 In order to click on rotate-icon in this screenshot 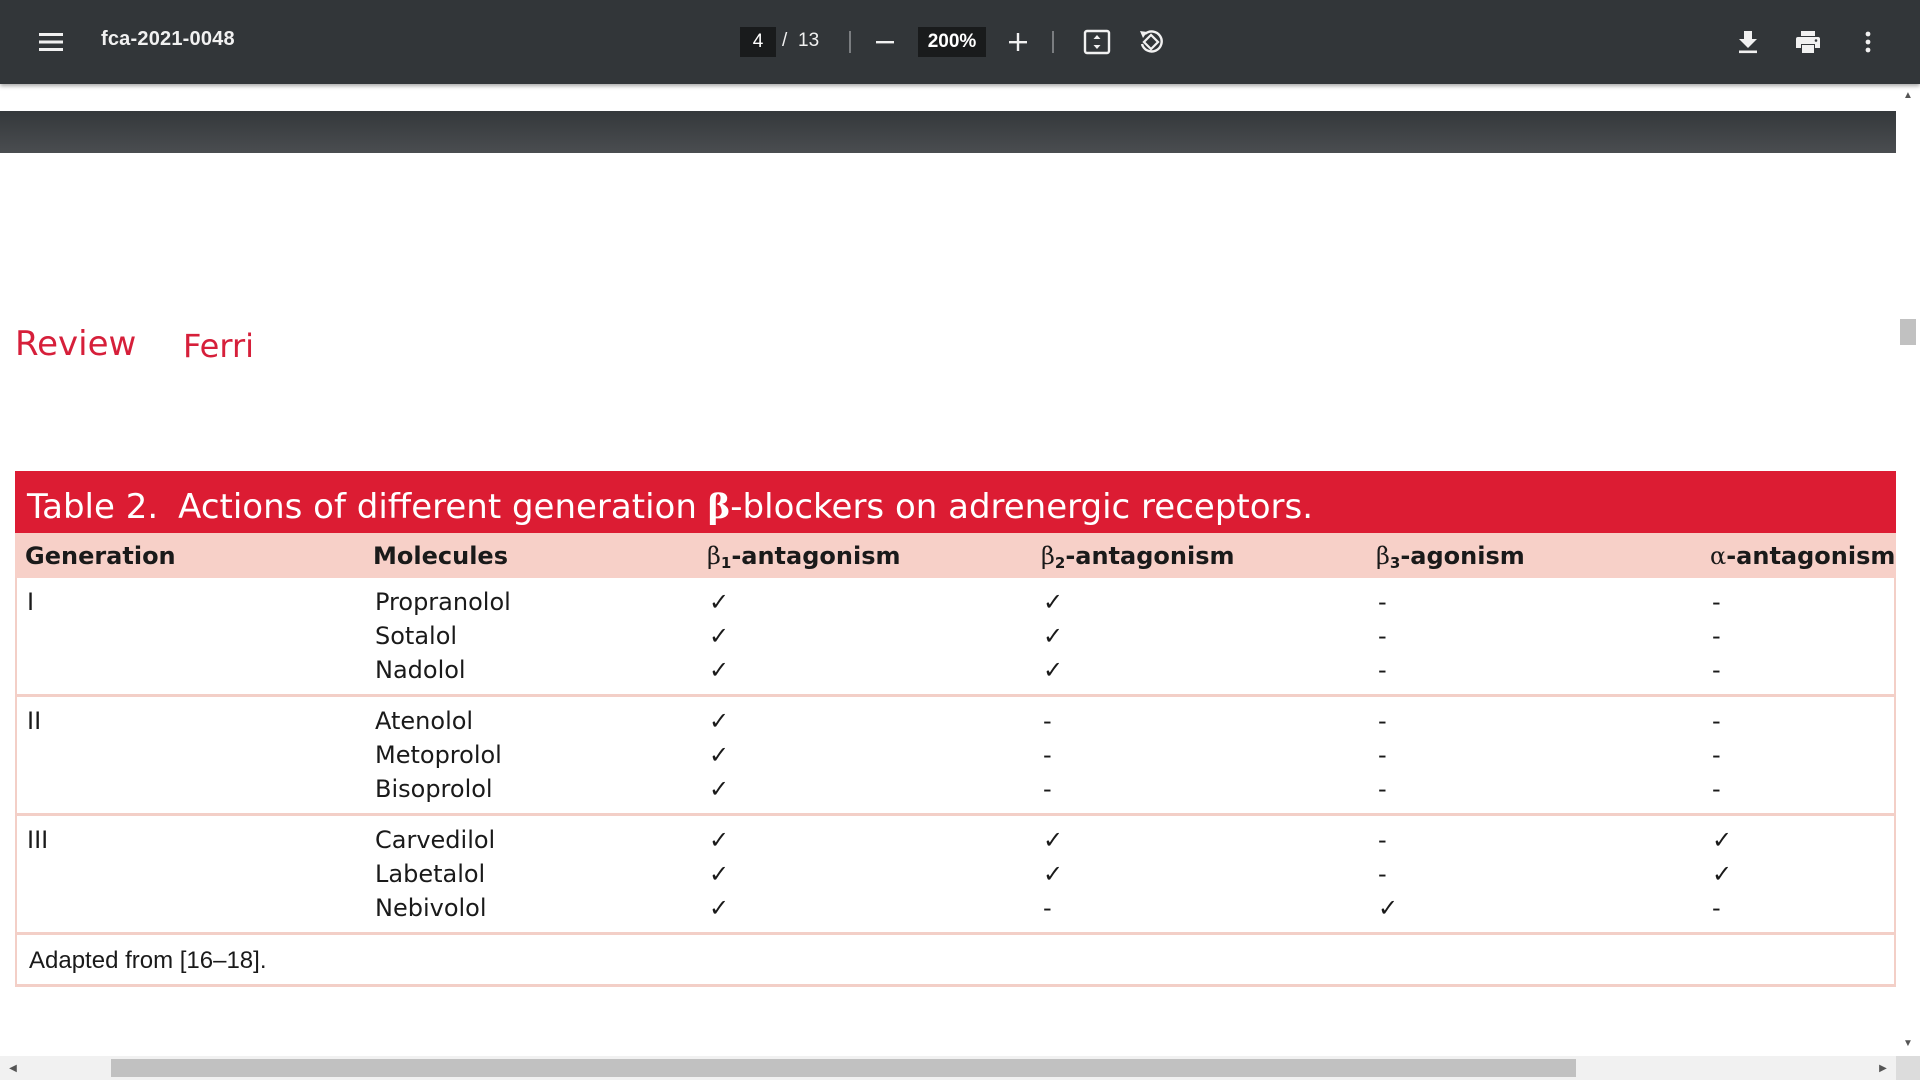, I will do `click(1151, 41)`.